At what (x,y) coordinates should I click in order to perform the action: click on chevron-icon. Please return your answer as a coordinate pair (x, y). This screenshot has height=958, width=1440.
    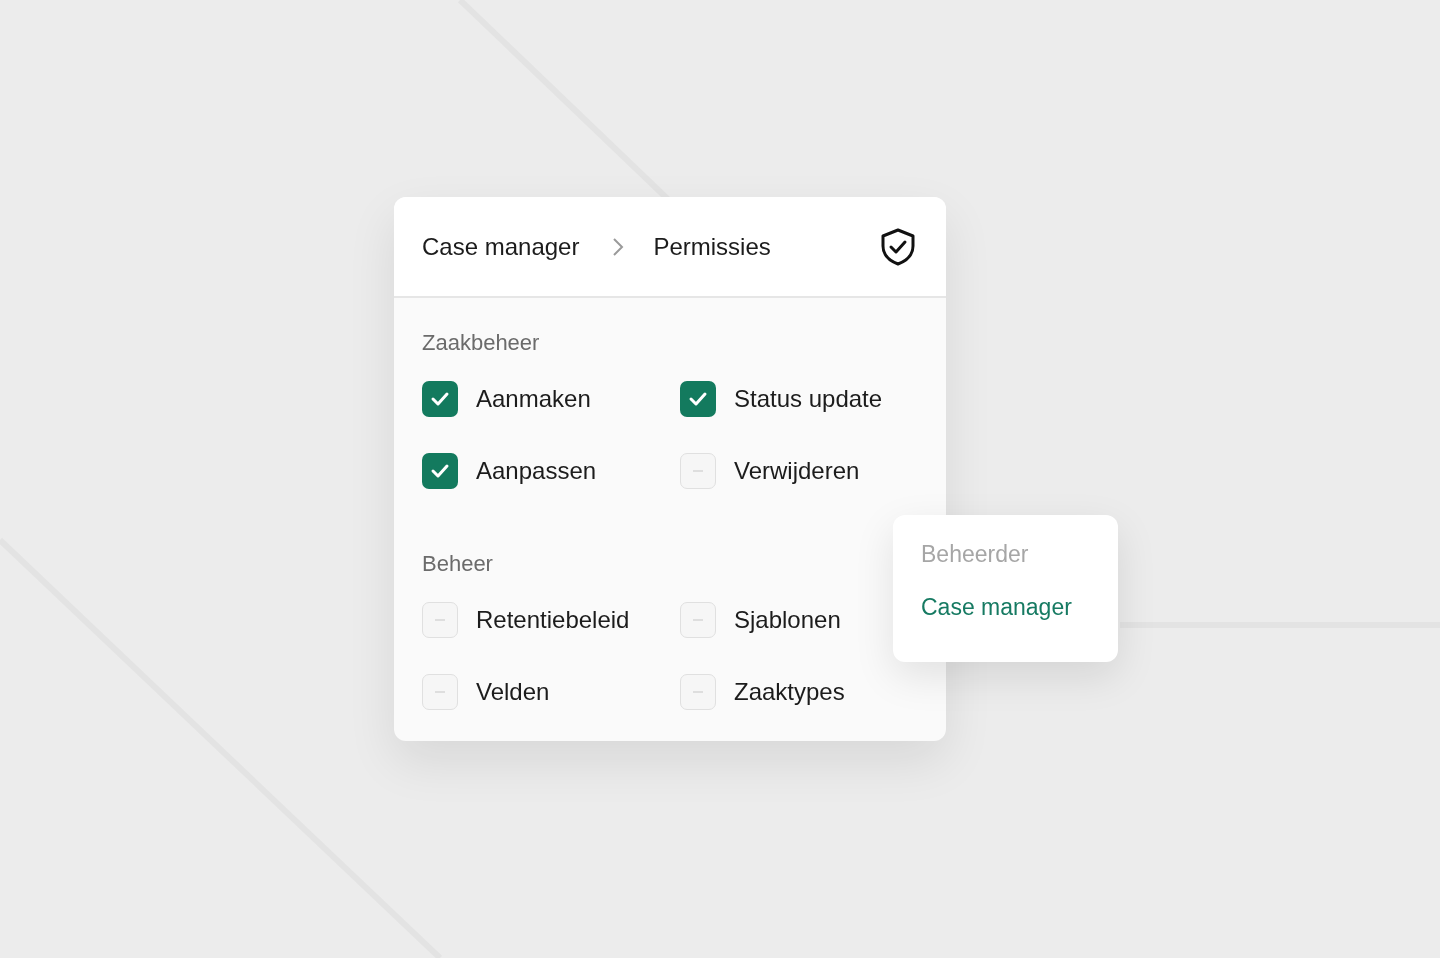
    Looking at the image, I should click on (618, 246).